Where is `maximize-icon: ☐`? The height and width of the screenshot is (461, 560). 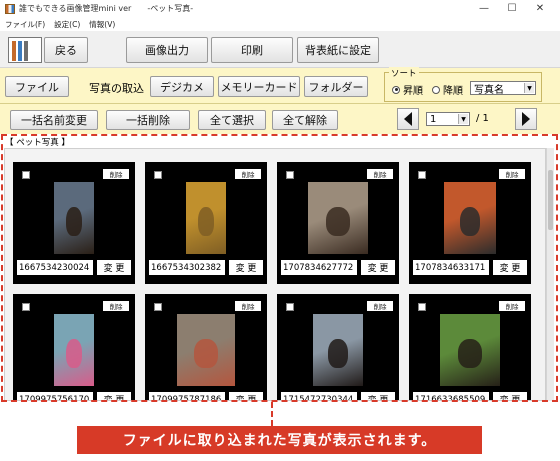 maximize-icon: ☐ is located at coordinates (512, 8).